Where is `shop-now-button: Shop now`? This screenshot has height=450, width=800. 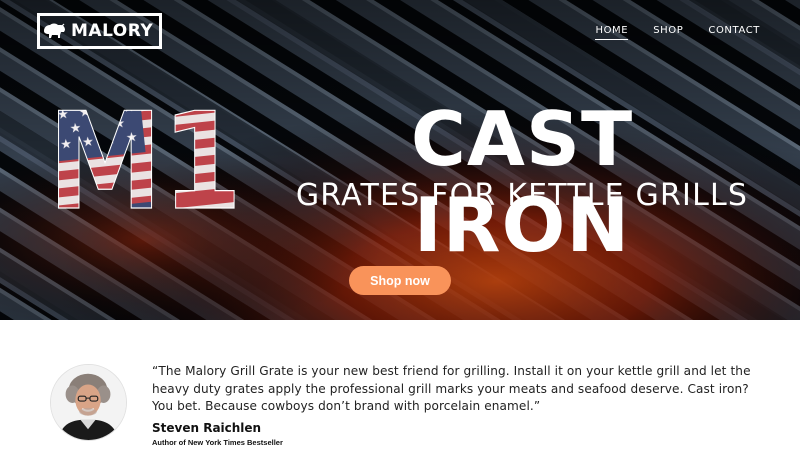 shop-now-button: Shop now is located at coordinates (400, 280).